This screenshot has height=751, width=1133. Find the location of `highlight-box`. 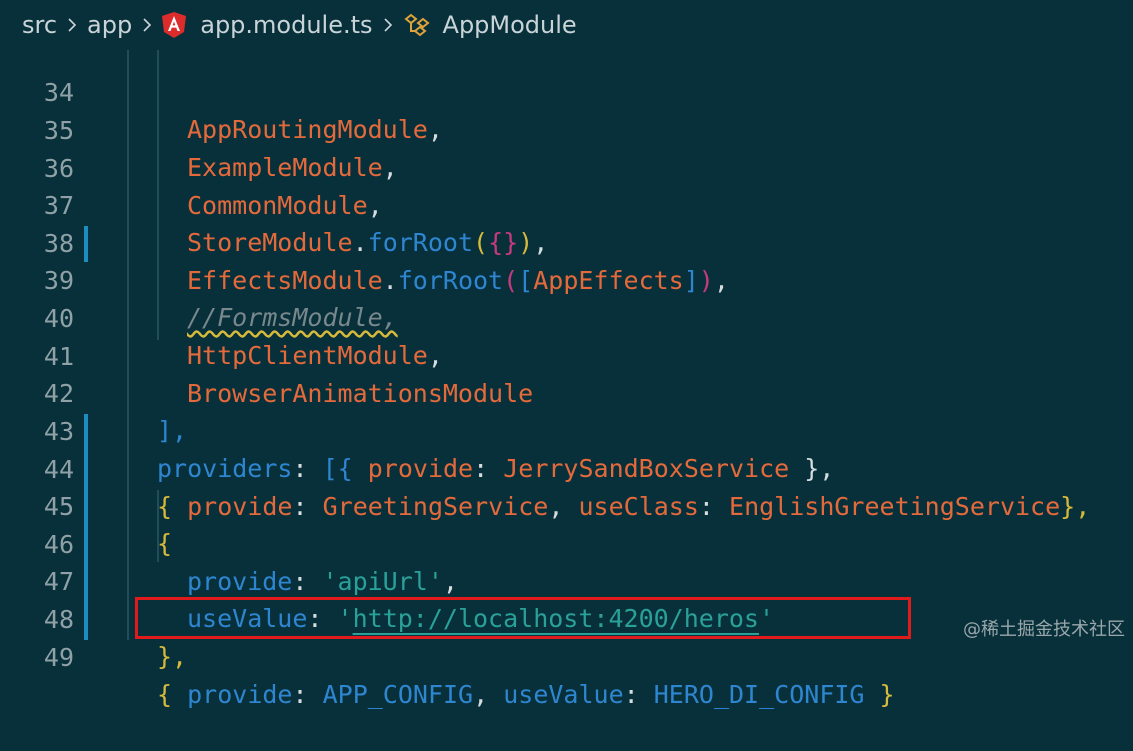

highlight-box is located at coordinates (523, 618).